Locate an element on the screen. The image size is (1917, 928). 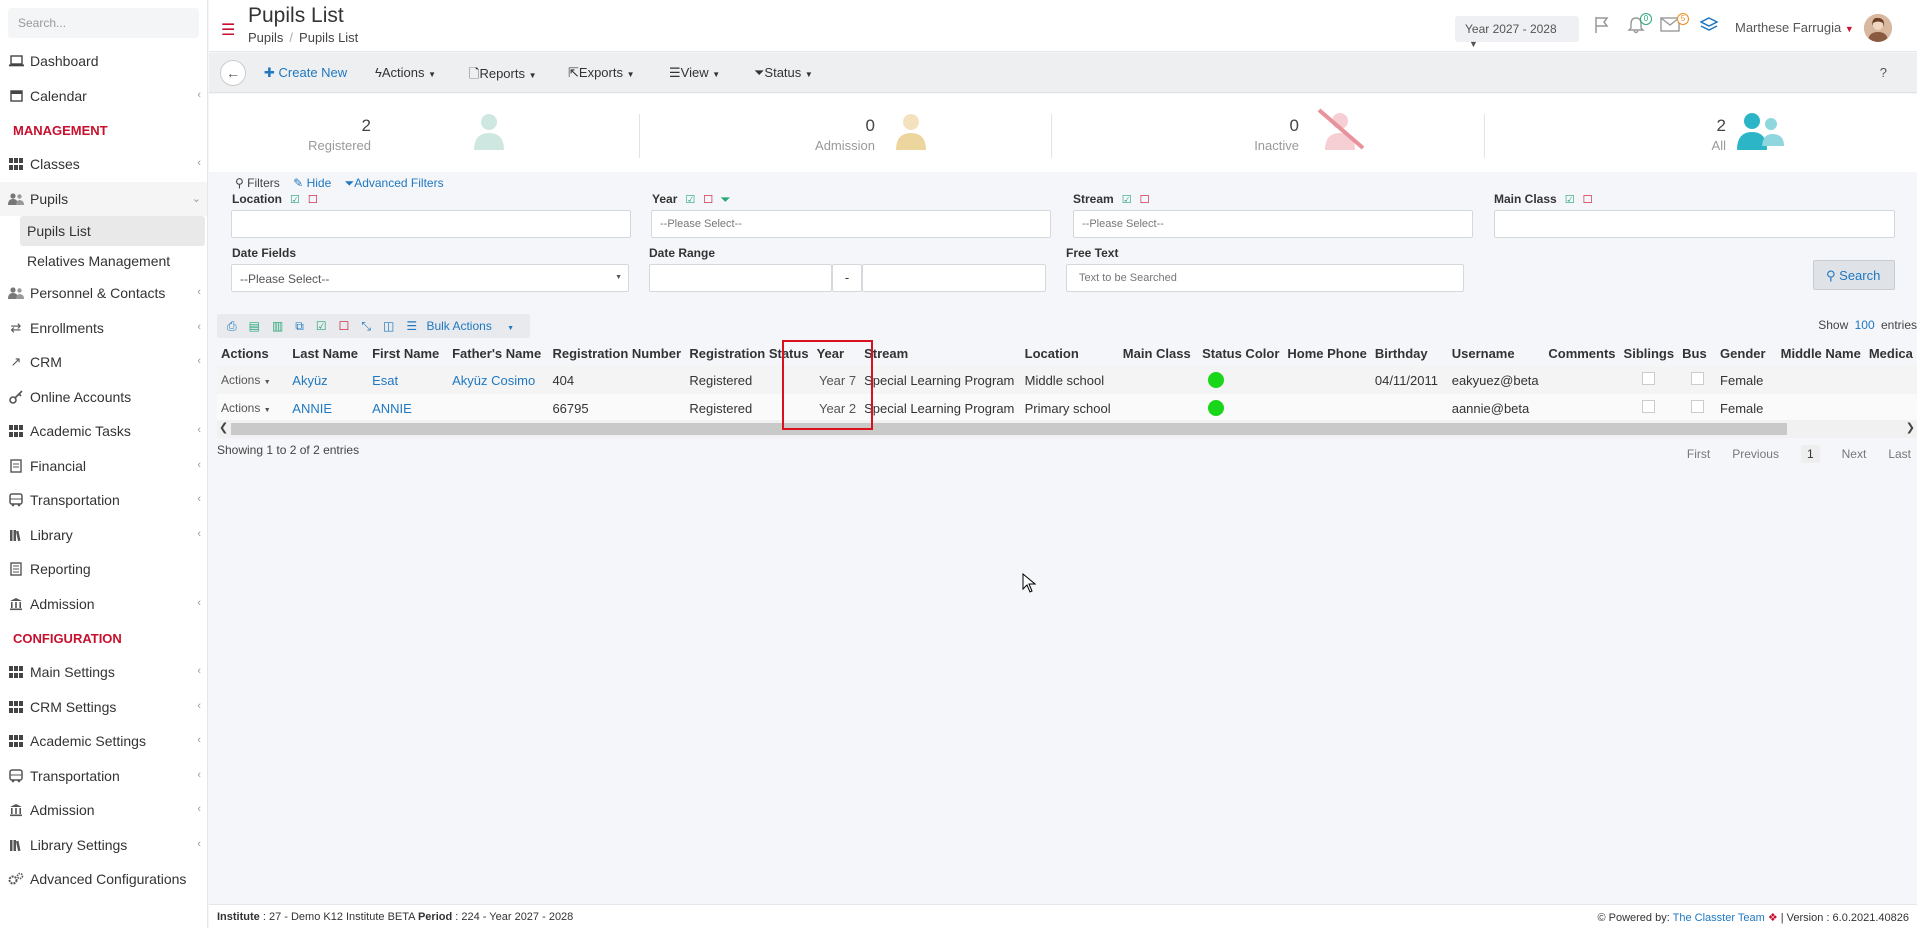
sidebar-item-library: Library ‹ is located at coordinates (103, 535).